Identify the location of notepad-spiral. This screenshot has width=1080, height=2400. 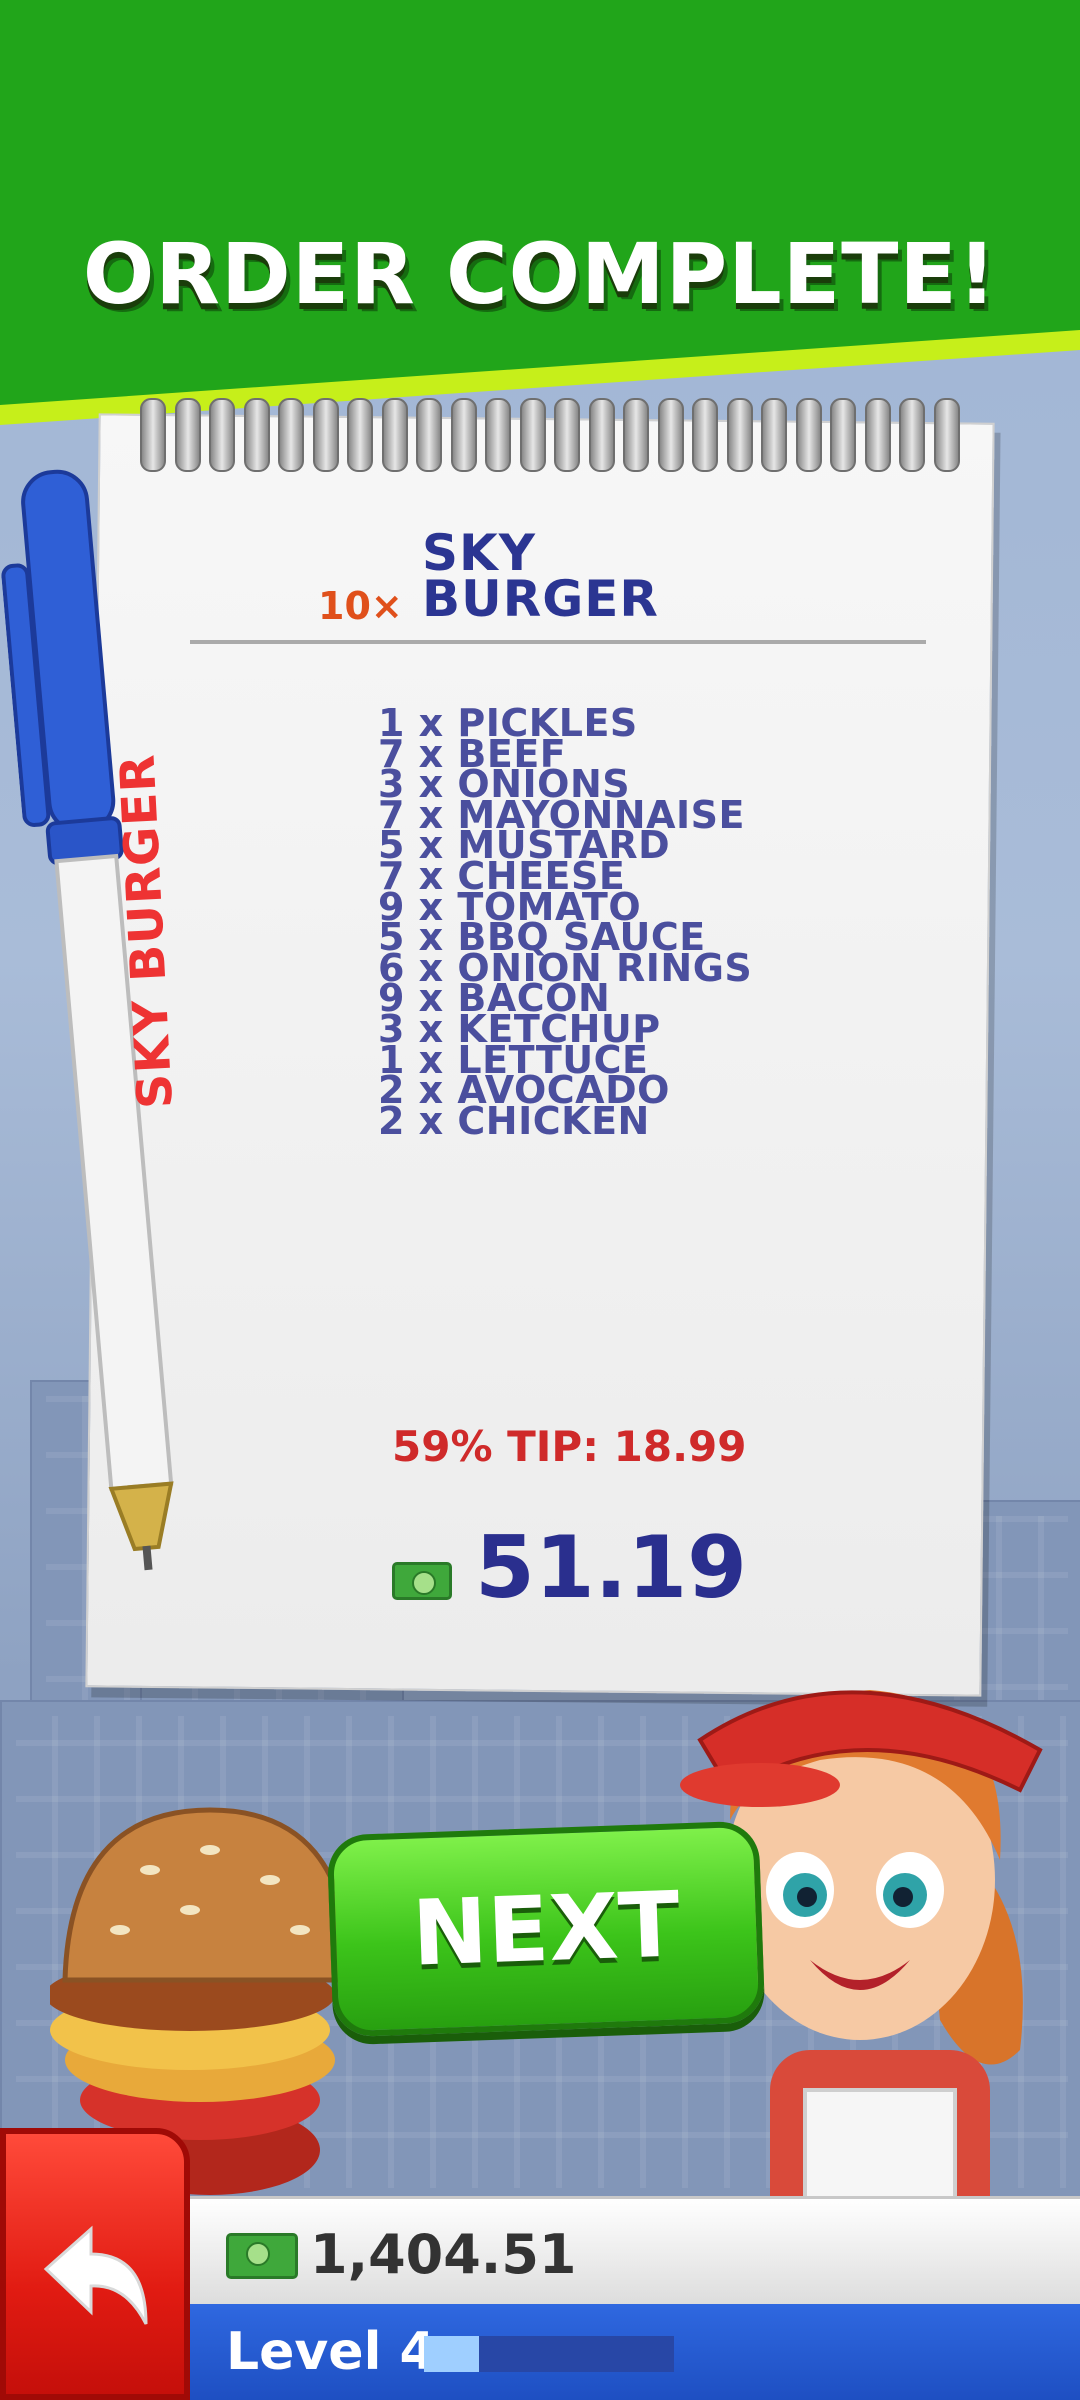
(550, 435).